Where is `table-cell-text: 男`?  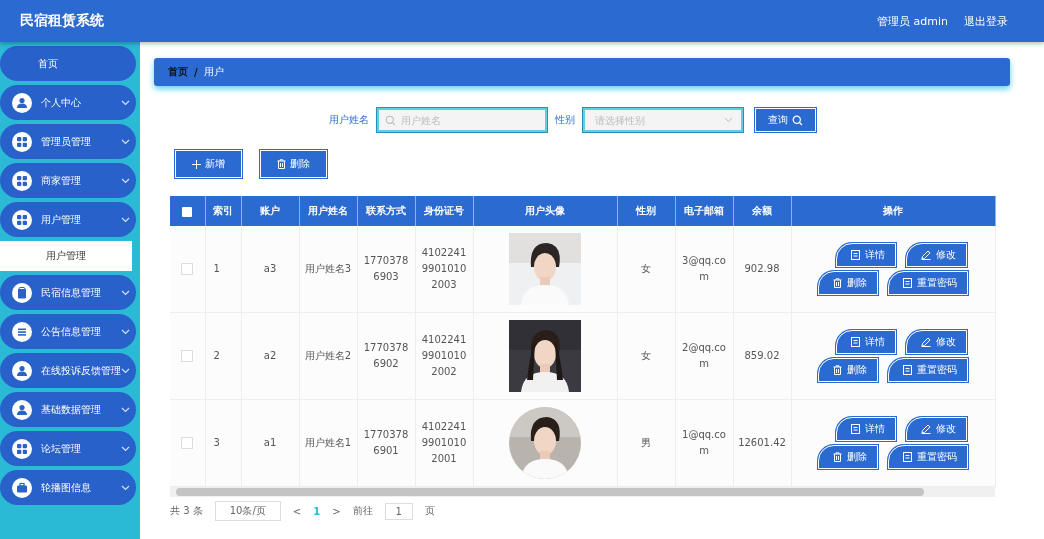 table-cell-text: 男 is located at coordinates (646, 443).